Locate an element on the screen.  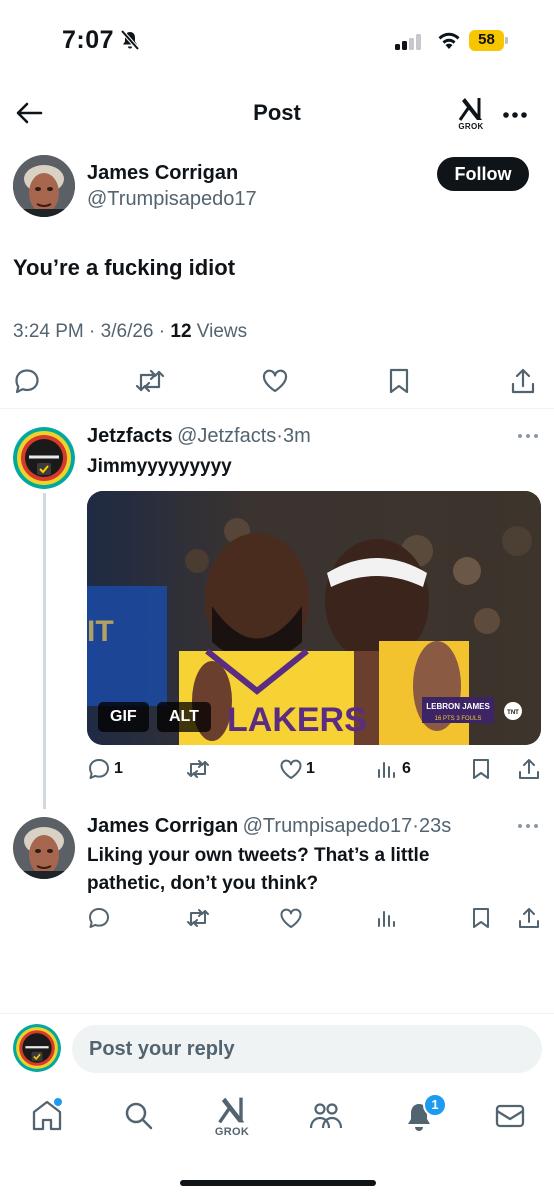
reply-header: James Corrigan @Trumpisapedo17·23s is located at coordinates (269, 826).